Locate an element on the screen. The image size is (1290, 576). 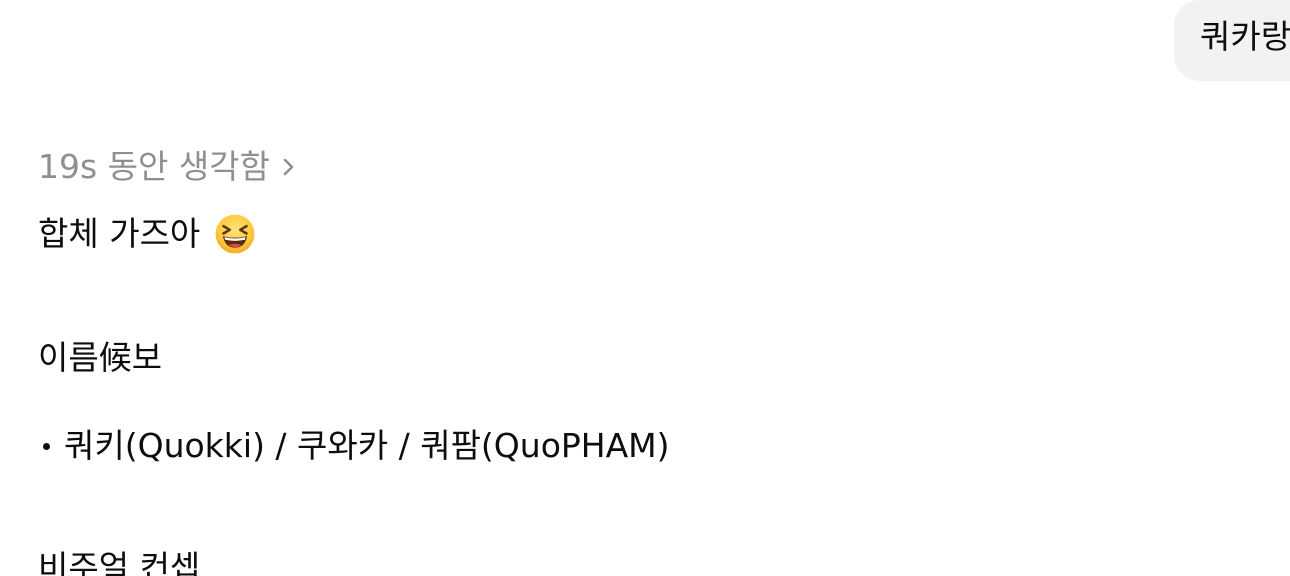
visual-concept-heading: 비주얼 컨셉 is located at coordinates (119, 562).